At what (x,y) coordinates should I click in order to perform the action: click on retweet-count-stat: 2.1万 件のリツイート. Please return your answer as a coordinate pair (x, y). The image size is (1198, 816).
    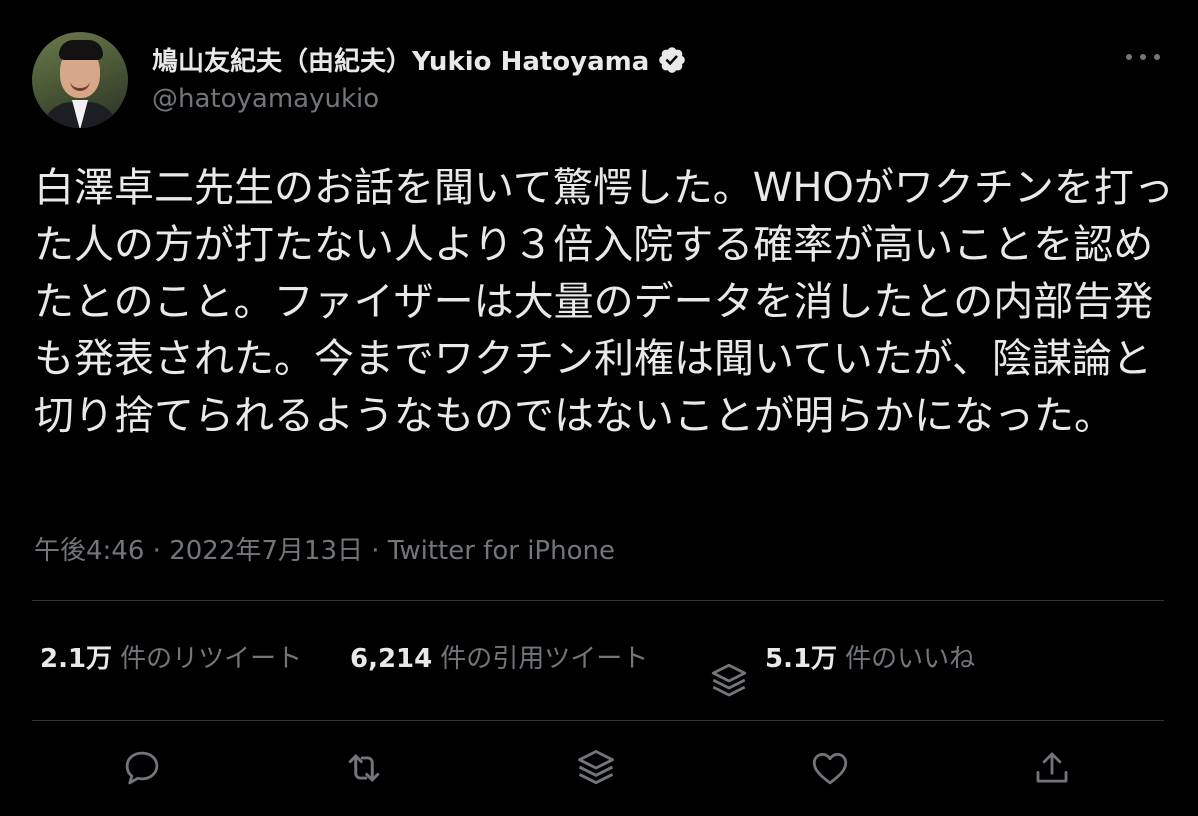
    Looking at the image, I should click on (171, 656).